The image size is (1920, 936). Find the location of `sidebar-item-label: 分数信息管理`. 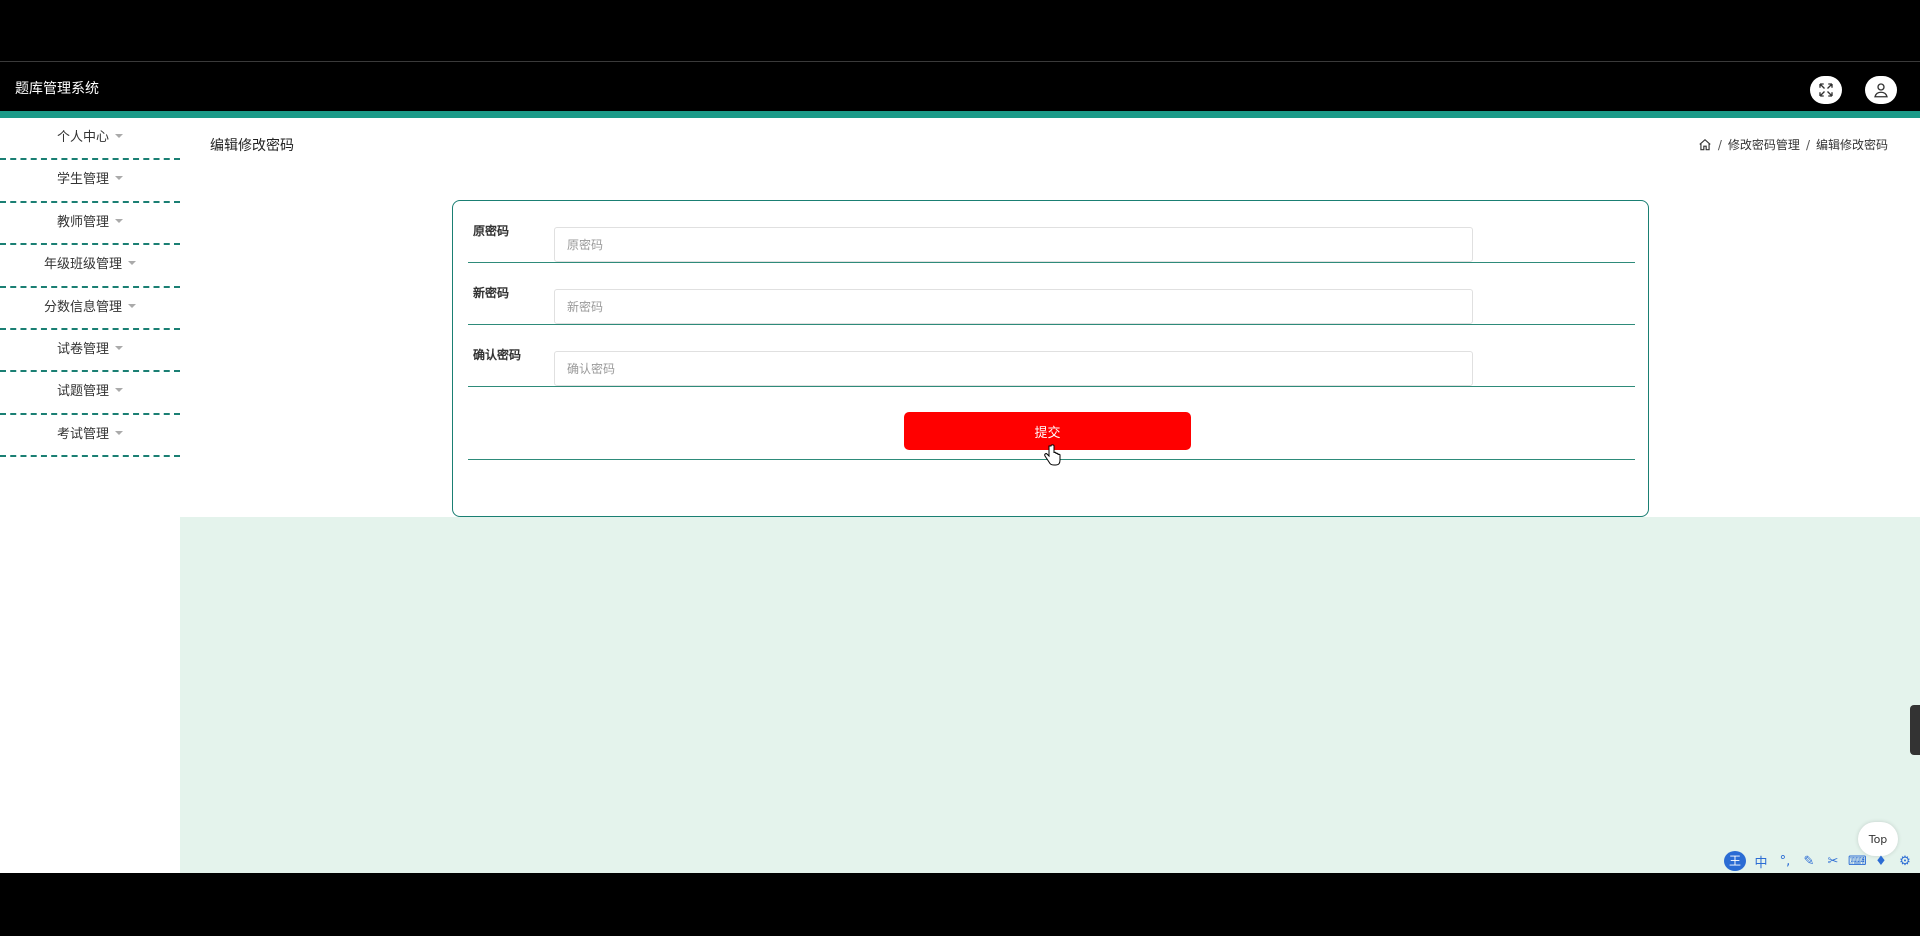

sidebar-item-label: 分数信息管理 is located at coordinates (82, 307).